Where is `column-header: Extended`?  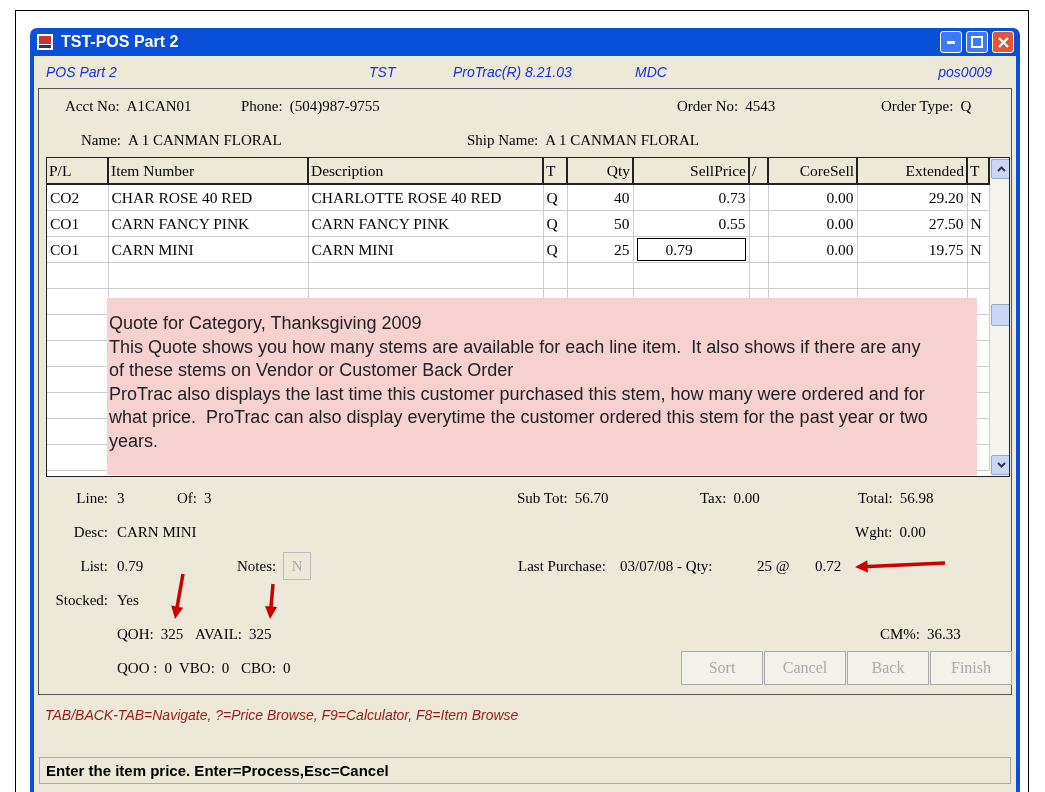
column-header: Extended is located at coordinates (912, 171).